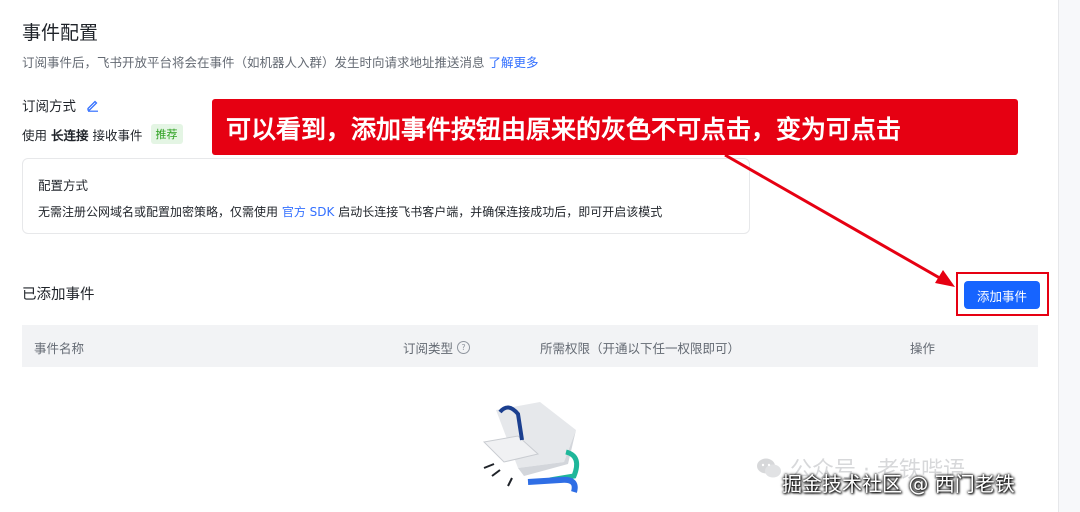 Image resolution: width=1080 pixels, height=512 pixels. I want to click on wechat-logo-icon, so click(769, 468).